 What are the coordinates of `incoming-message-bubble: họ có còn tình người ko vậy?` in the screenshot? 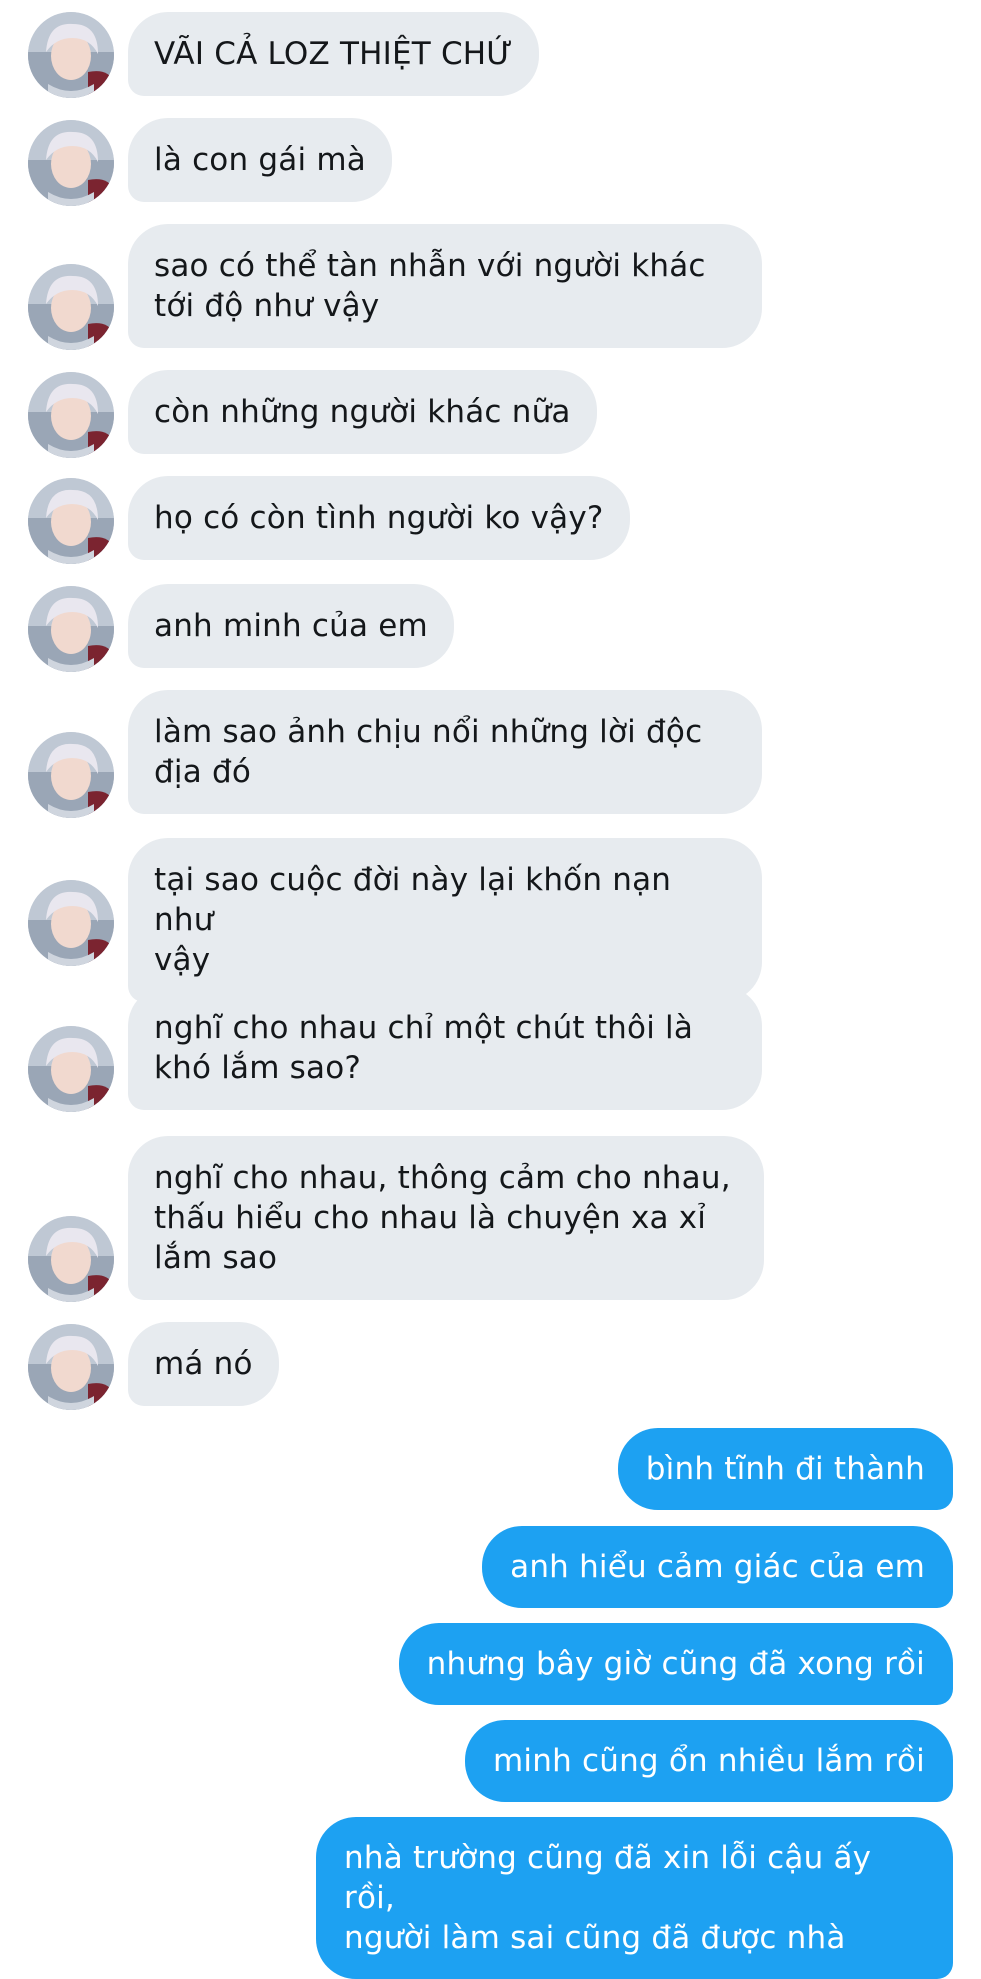 It's located at (379, 518).